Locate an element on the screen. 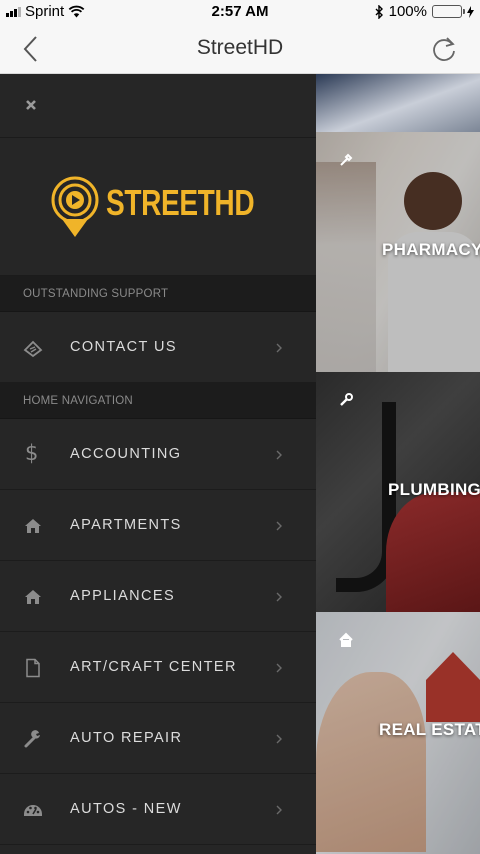 The width and height of the screenshot is (480, 854). tile-label: PLUMBING is located at coordinates (434, 489).